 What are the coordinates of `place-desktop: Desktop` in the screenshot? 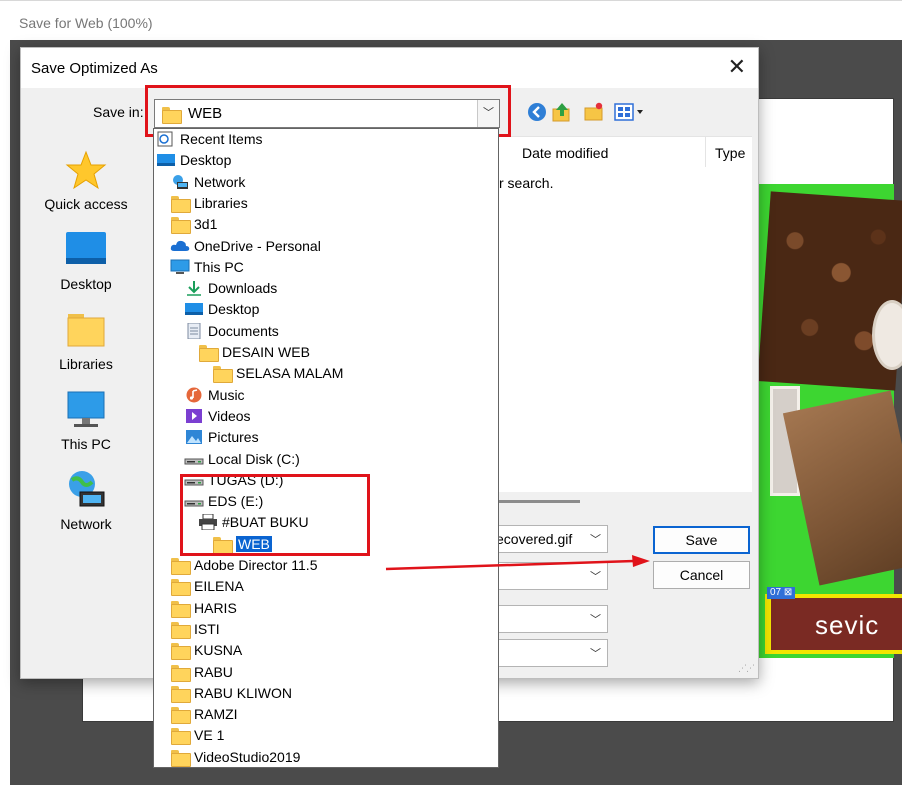 It's located at (86, 260).